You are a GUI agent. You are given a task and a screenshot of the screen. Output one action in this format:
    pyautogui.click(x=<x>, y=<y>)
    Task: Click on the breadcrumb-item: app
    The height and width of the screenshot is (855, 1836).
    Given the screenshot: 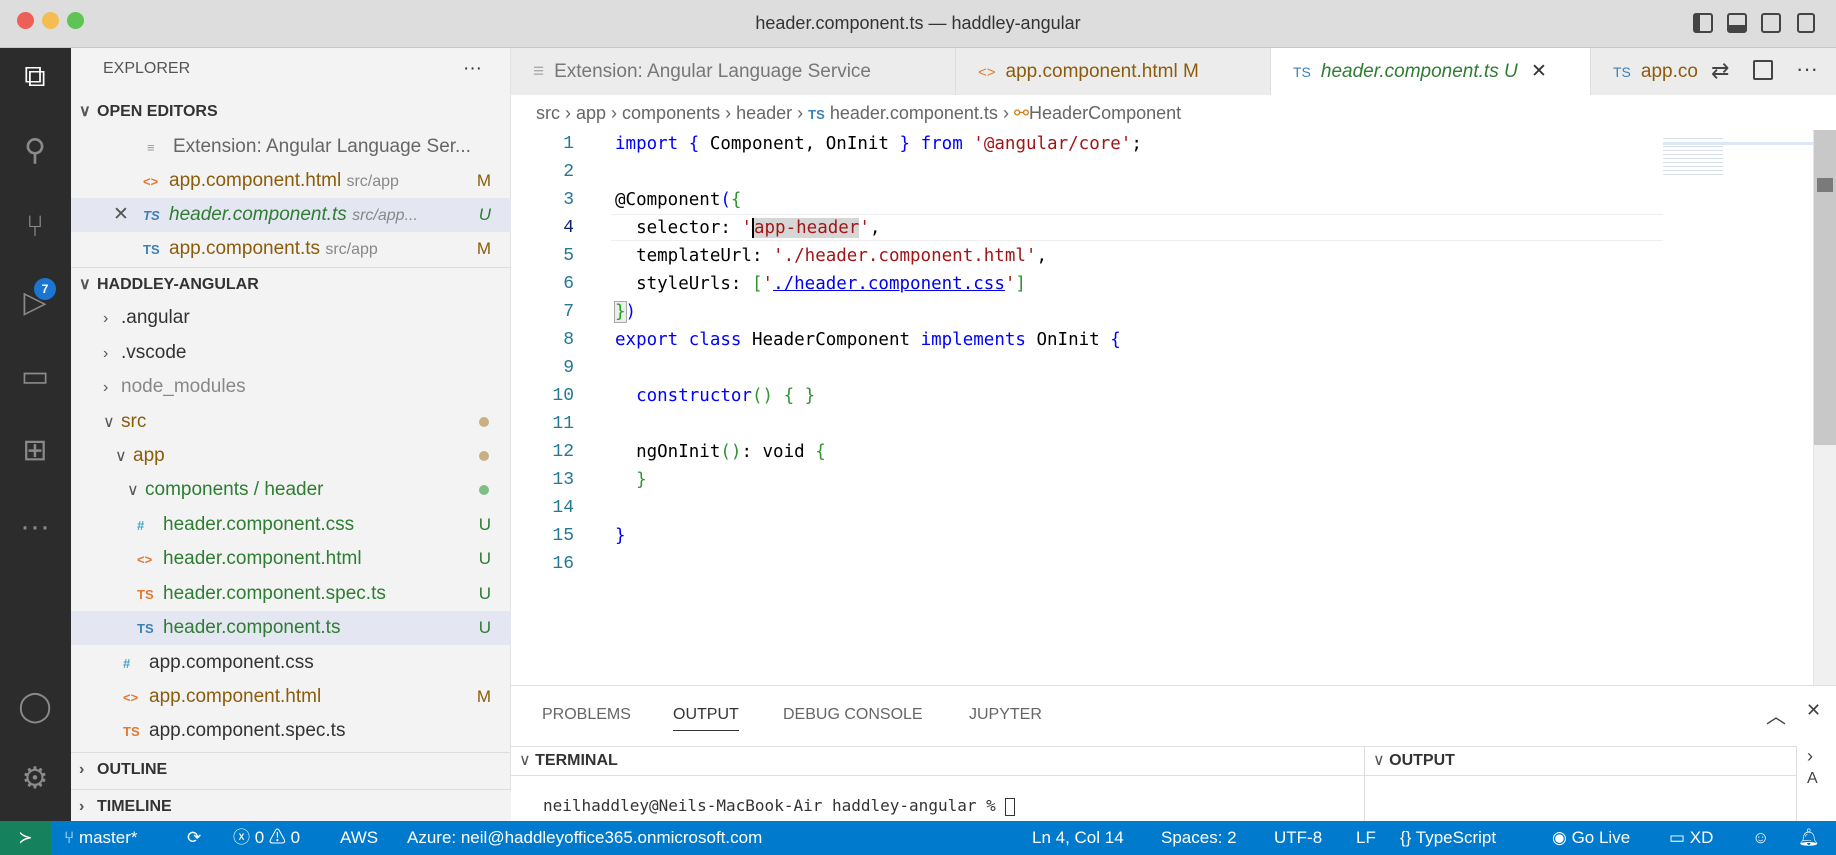 What is the action you would take?
    pyautogui.click(x=591, y=113)
    